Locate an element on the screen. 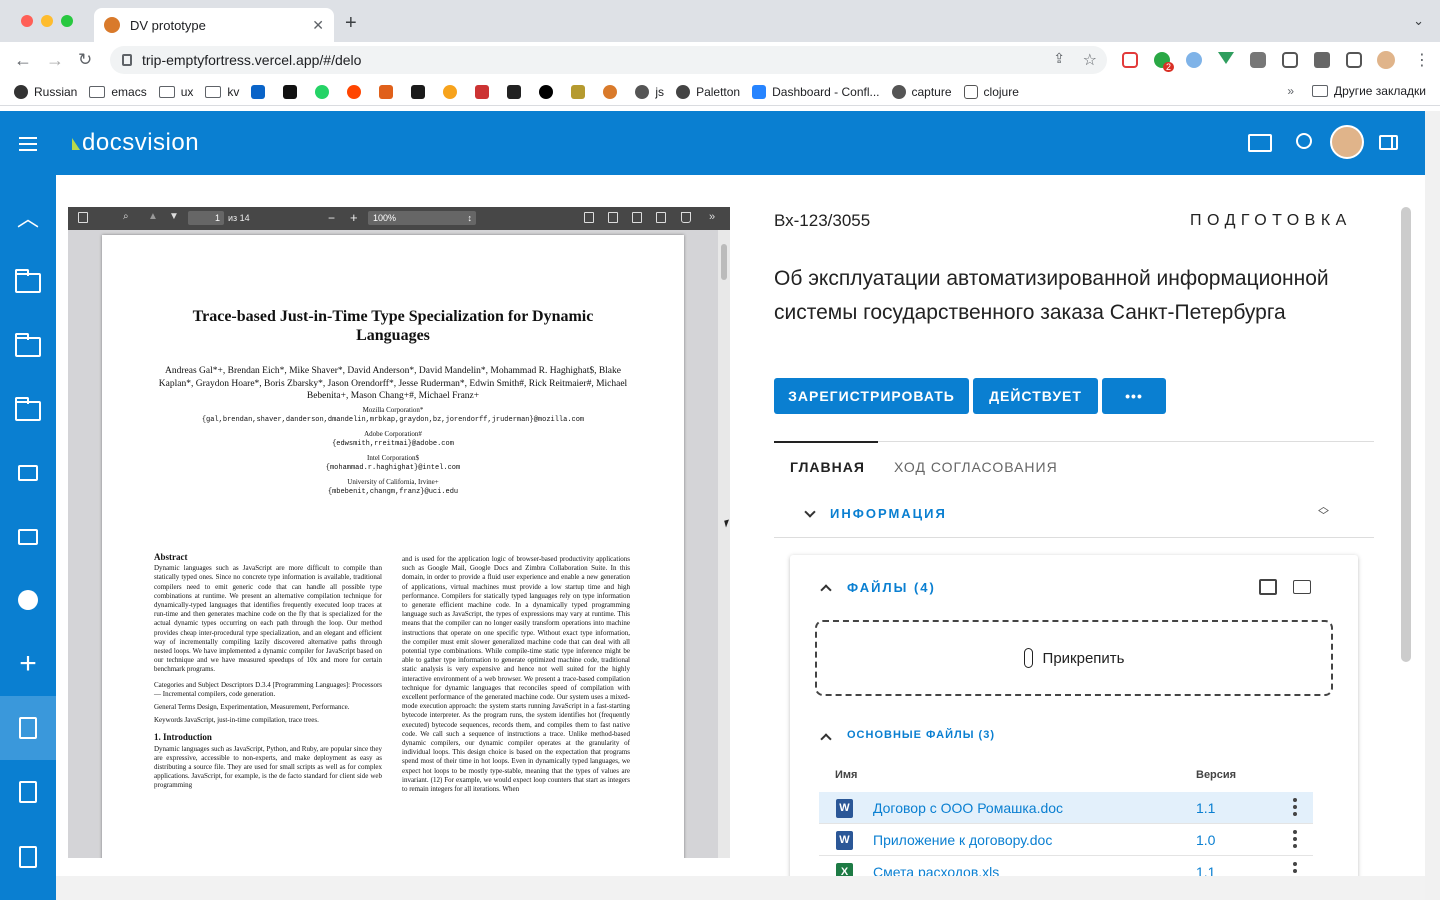 Image resolution: width=1440 pixels, height=900 pixels. main-files-label: ОСНОВНЫЕ ФАЙЛЫ (3) is located at coordinates (921, 735).